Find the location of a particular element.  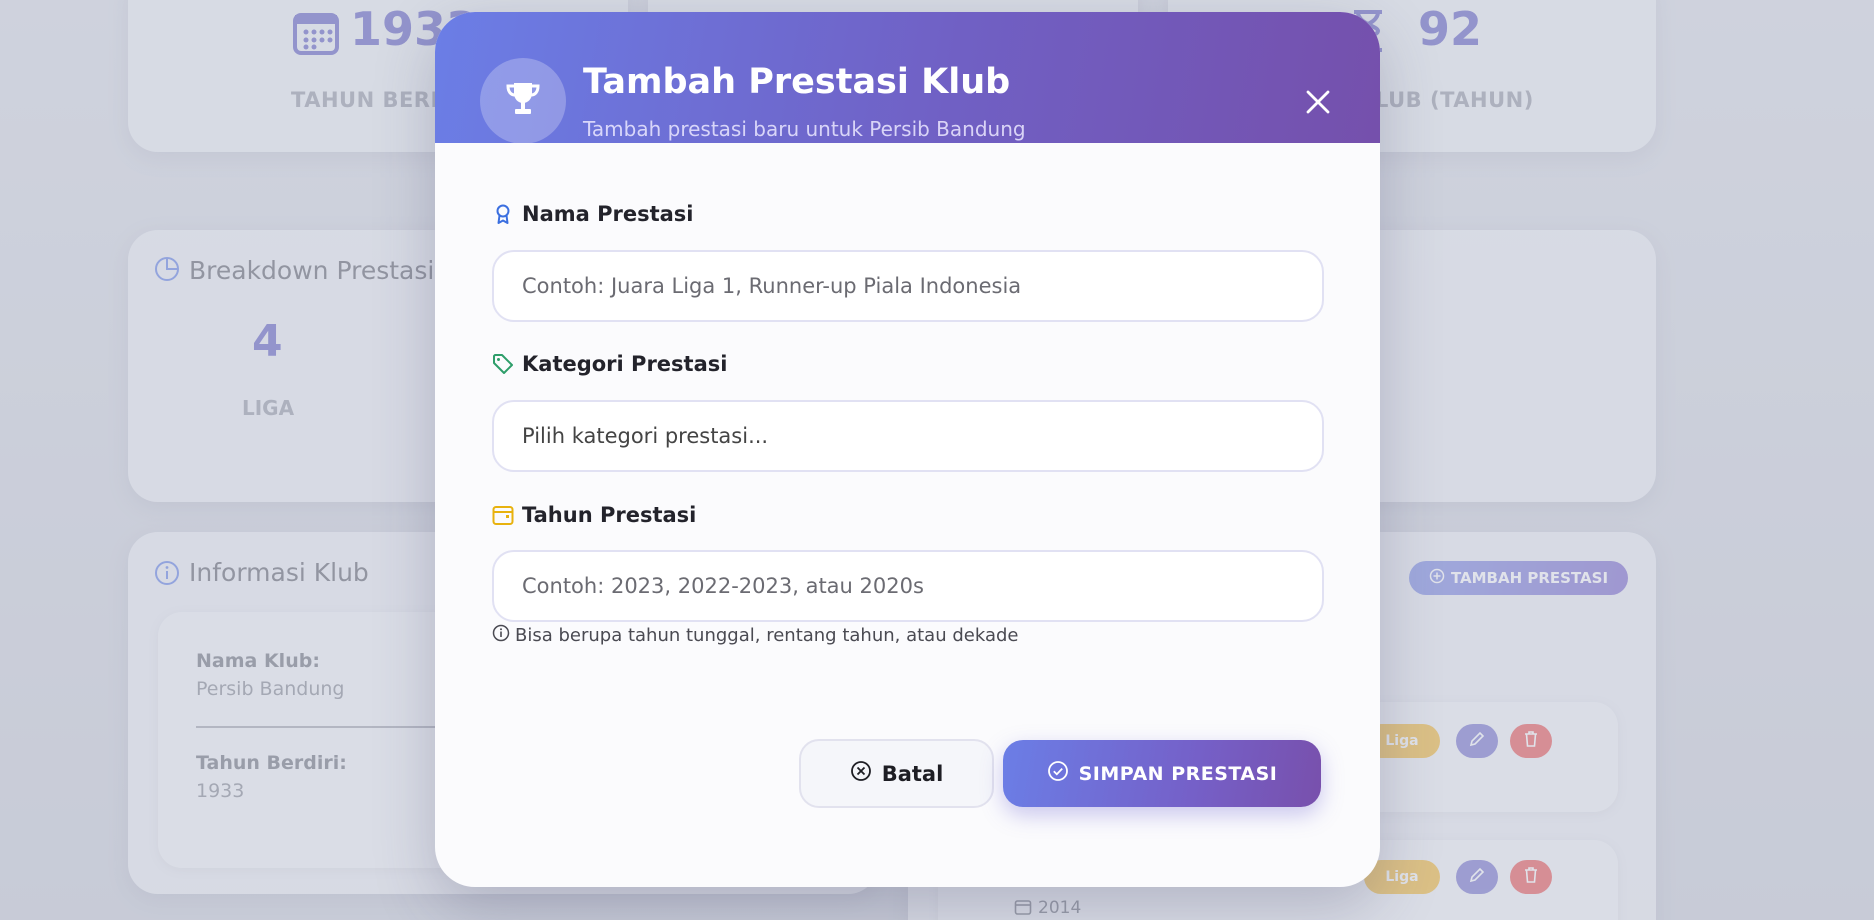

achievement-name-label: Nama Prestasi is located at coordinates (593, 214).